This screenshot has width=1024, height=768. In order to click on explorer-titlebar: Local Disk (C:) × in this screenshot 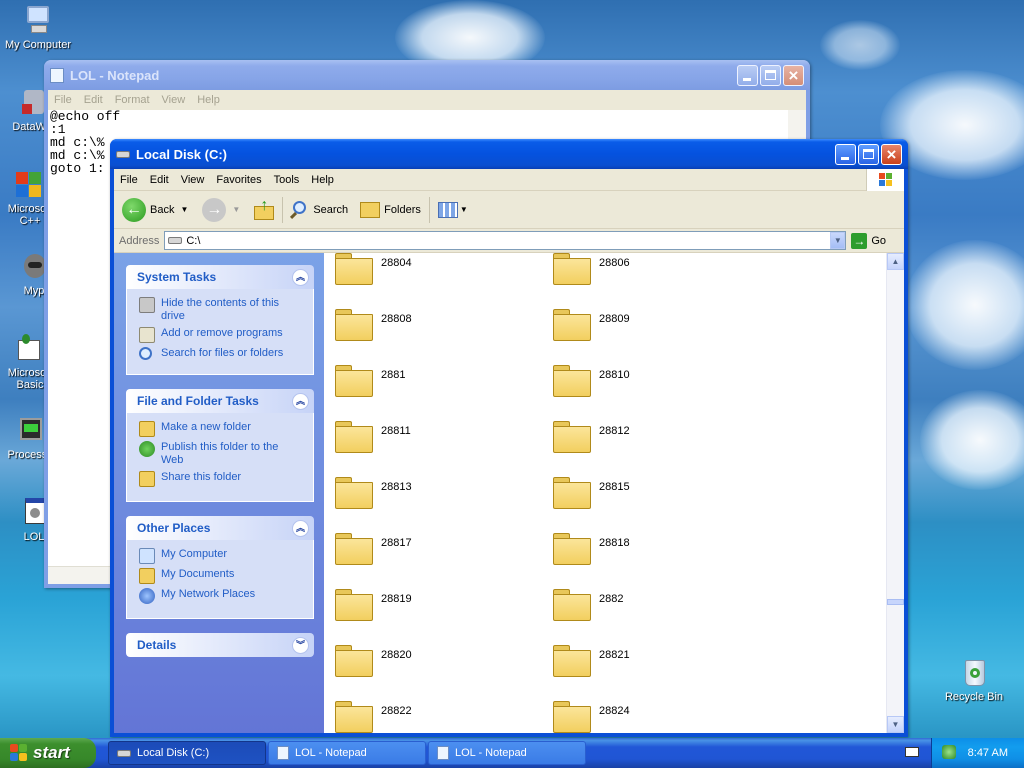, I will do `click(509, 154)`.